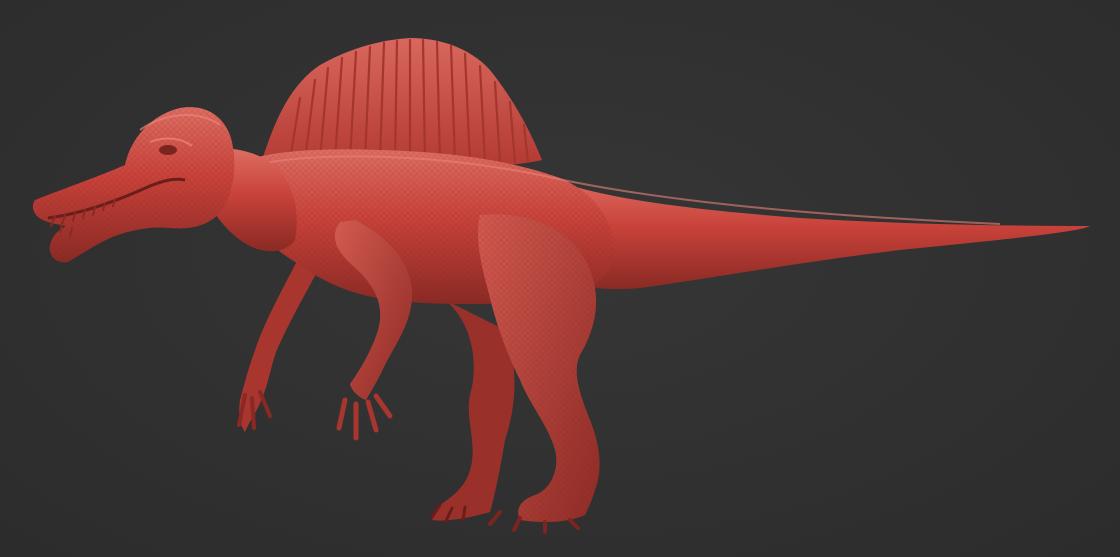  I want to click on tail, so click(810, 232).